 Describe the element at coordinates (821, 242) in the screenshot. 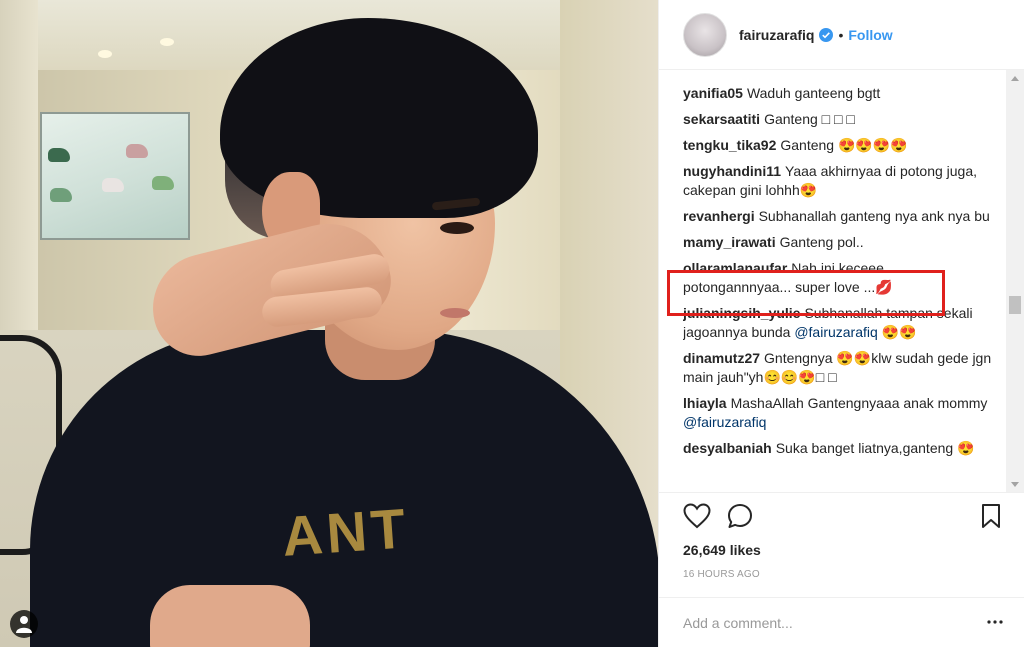

I see `comment-text: Ganteng pol..` at that location.